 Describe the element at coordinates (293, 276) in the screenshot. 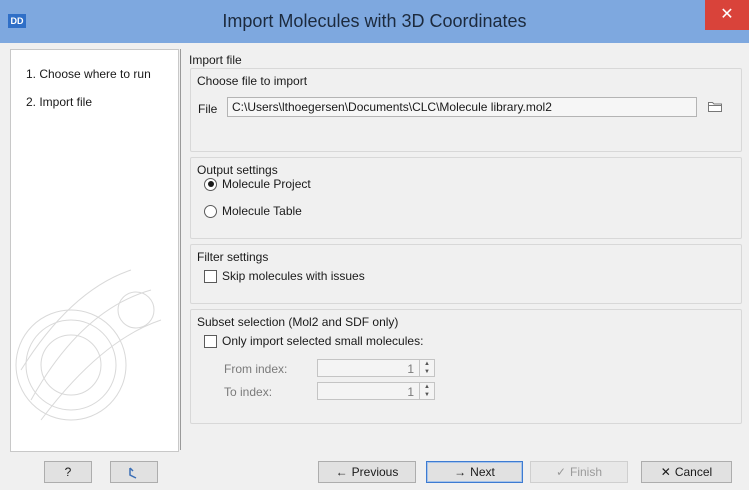

I see `skip-molecules-label: Skip molecules with issues` at that location.